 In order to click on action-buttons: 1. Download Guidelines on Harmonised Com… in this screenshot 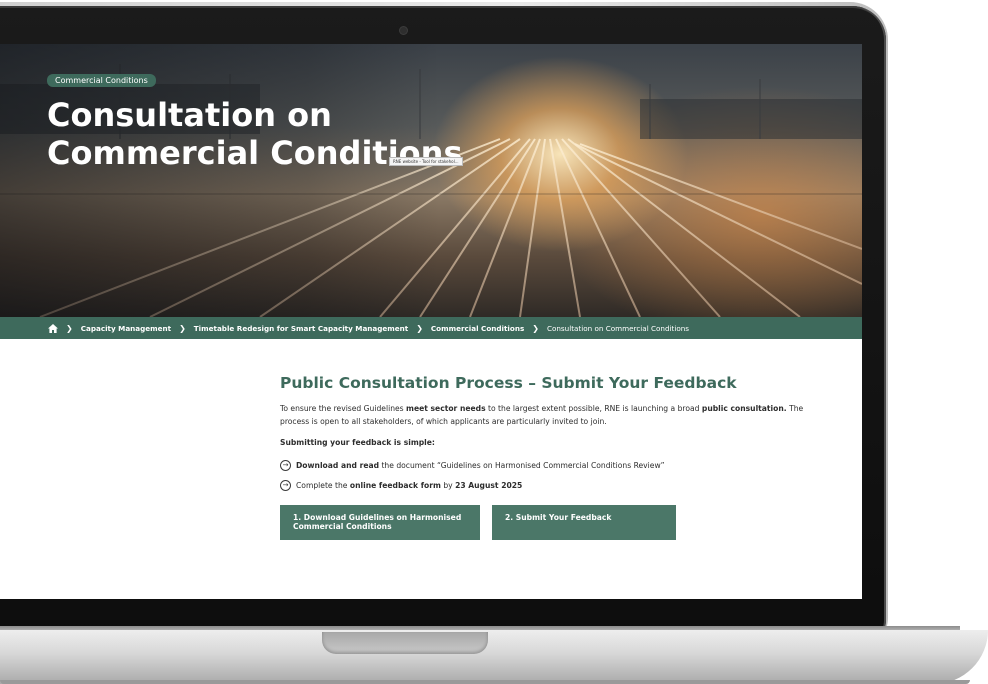, I will do `click(545, 522)`.